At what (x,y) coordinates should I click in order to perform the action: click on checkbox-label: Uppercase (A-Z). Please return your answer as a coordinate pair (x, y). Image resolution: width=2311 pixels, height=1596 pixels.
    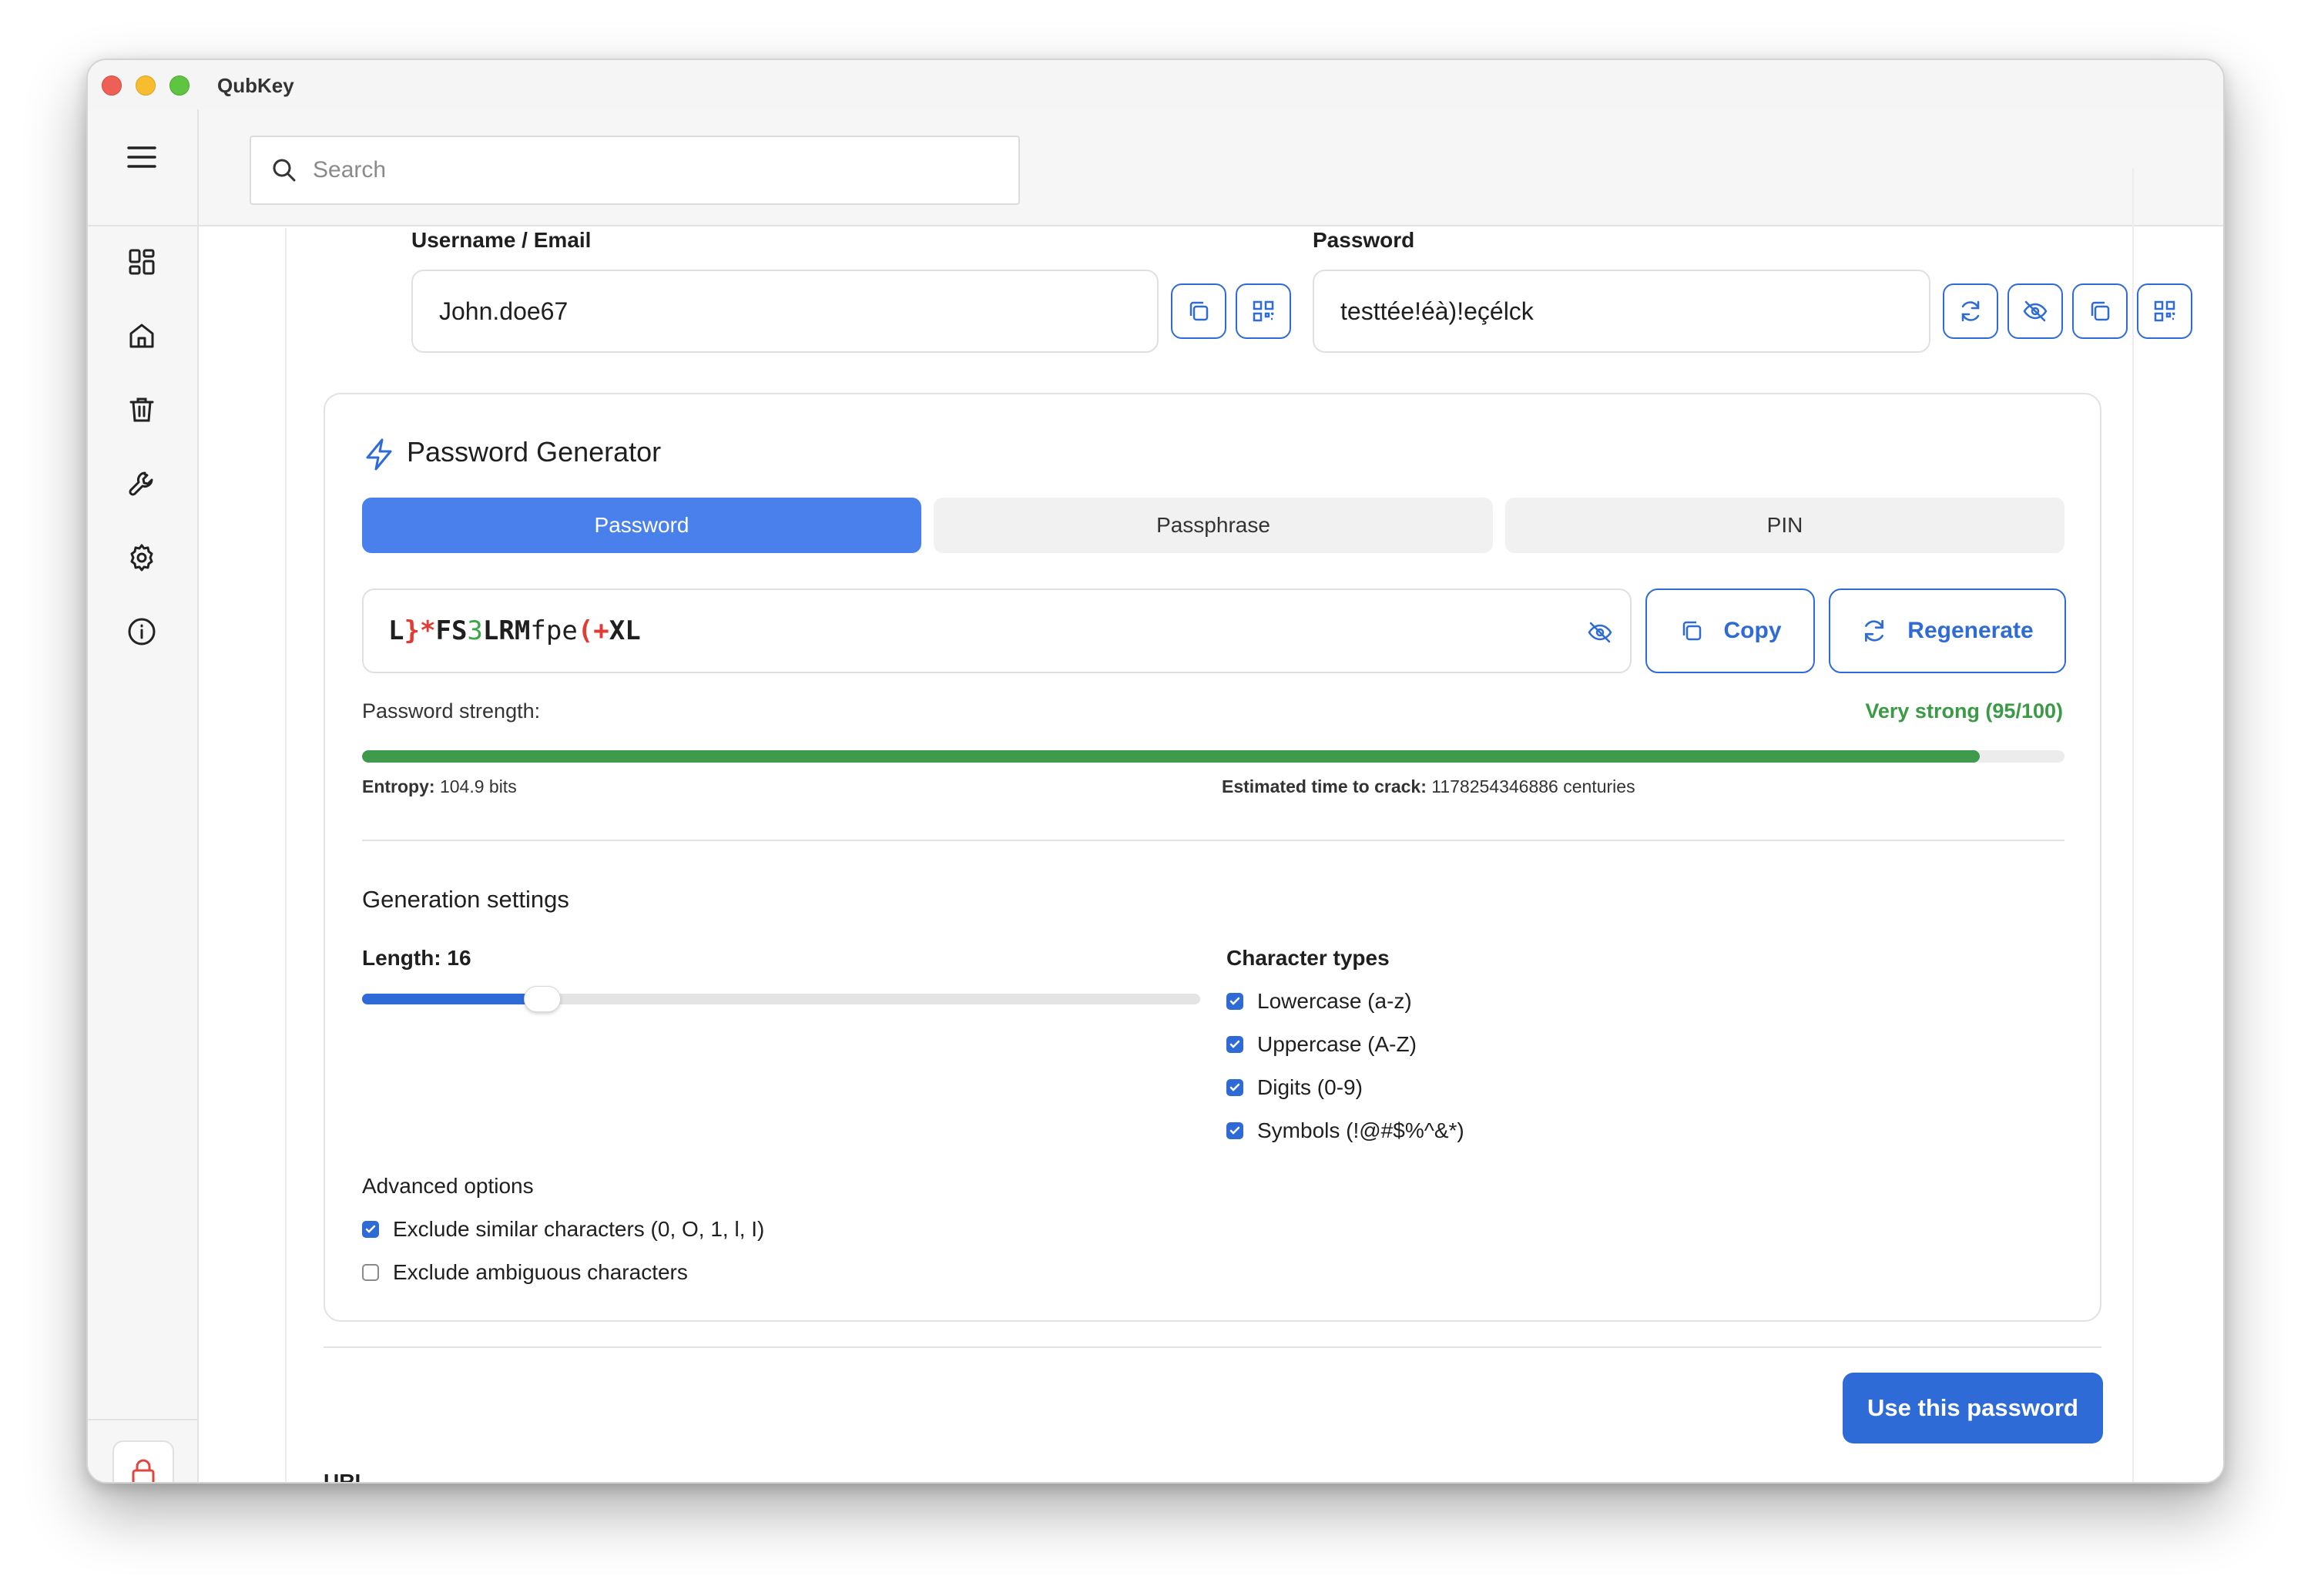
    Looking at the image, I should click on (1337, 1044).